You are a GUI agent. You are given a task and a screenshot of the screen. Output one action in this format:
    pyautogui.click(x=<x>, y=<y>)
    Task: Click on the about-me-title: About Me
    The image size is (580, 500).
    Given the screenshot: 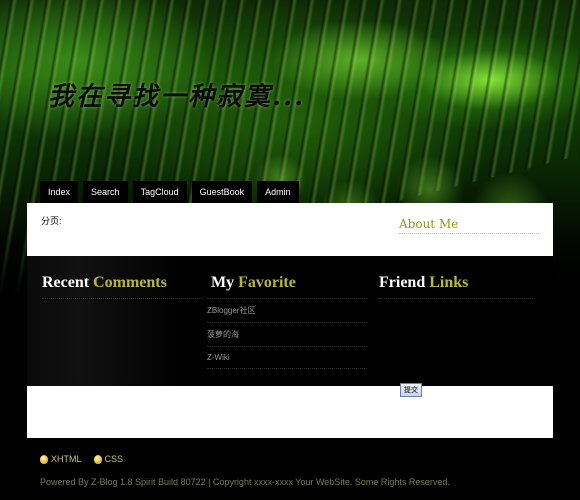 What is the action you would take?
    pyautogui.click(x=469, y=225)
    